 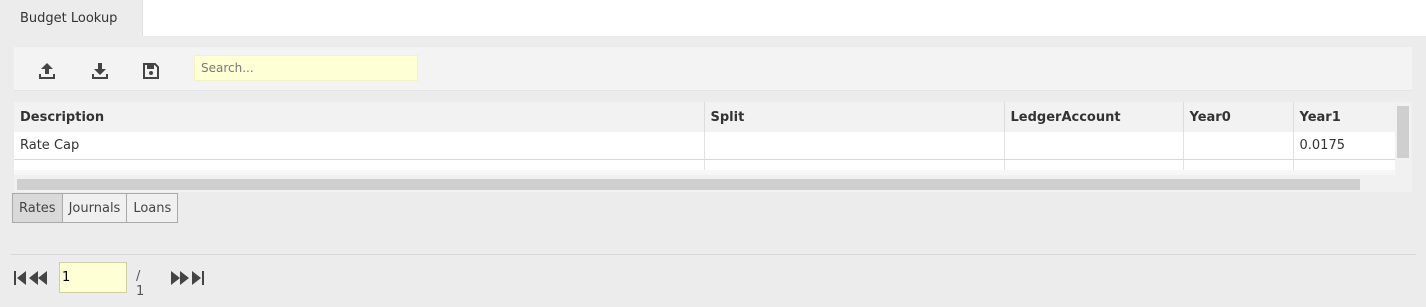 I want to click on column-header-year1: Year1, so click(x=1344, y=117).